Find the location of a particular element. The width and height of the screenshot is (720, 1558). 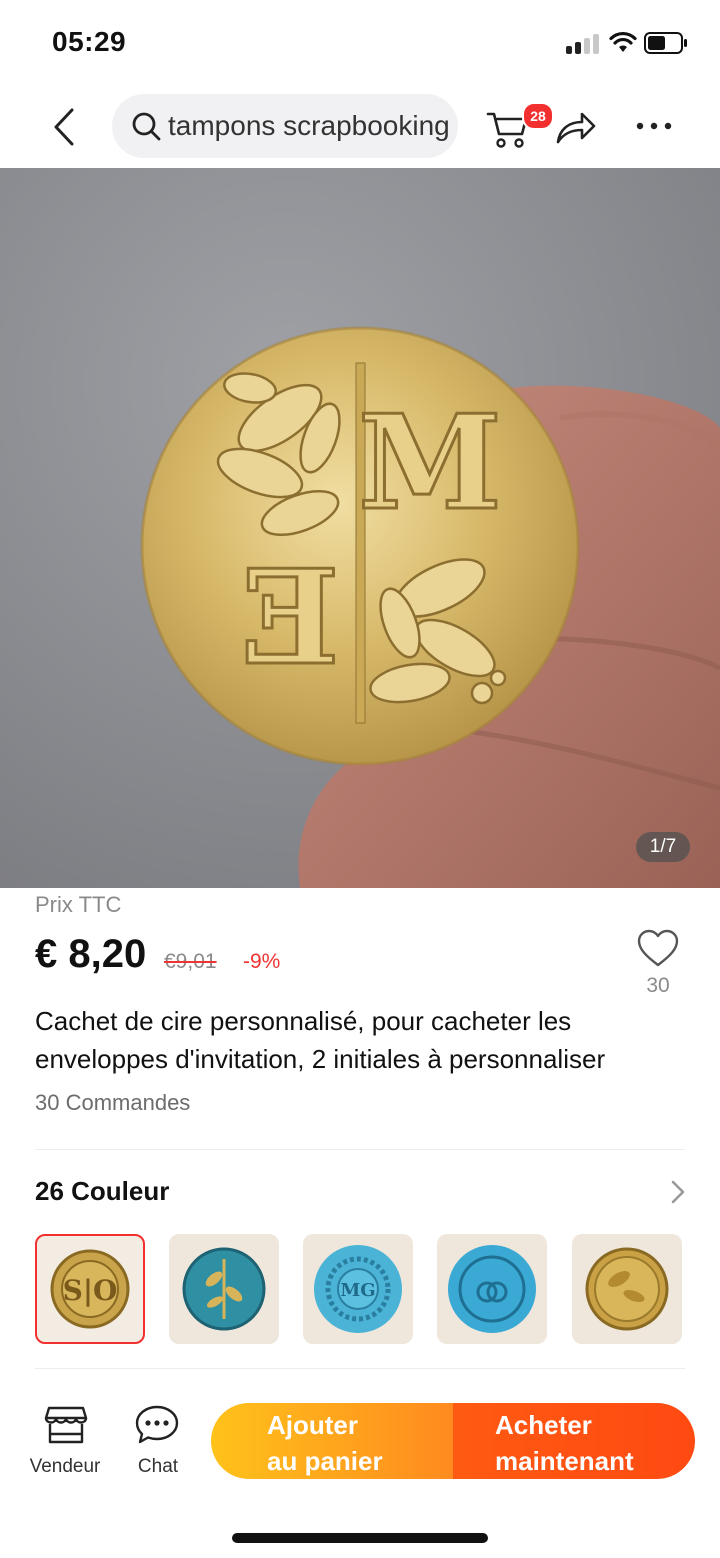

add-to-cart-label-line2: au panier is located at coordinates (325, 1461).